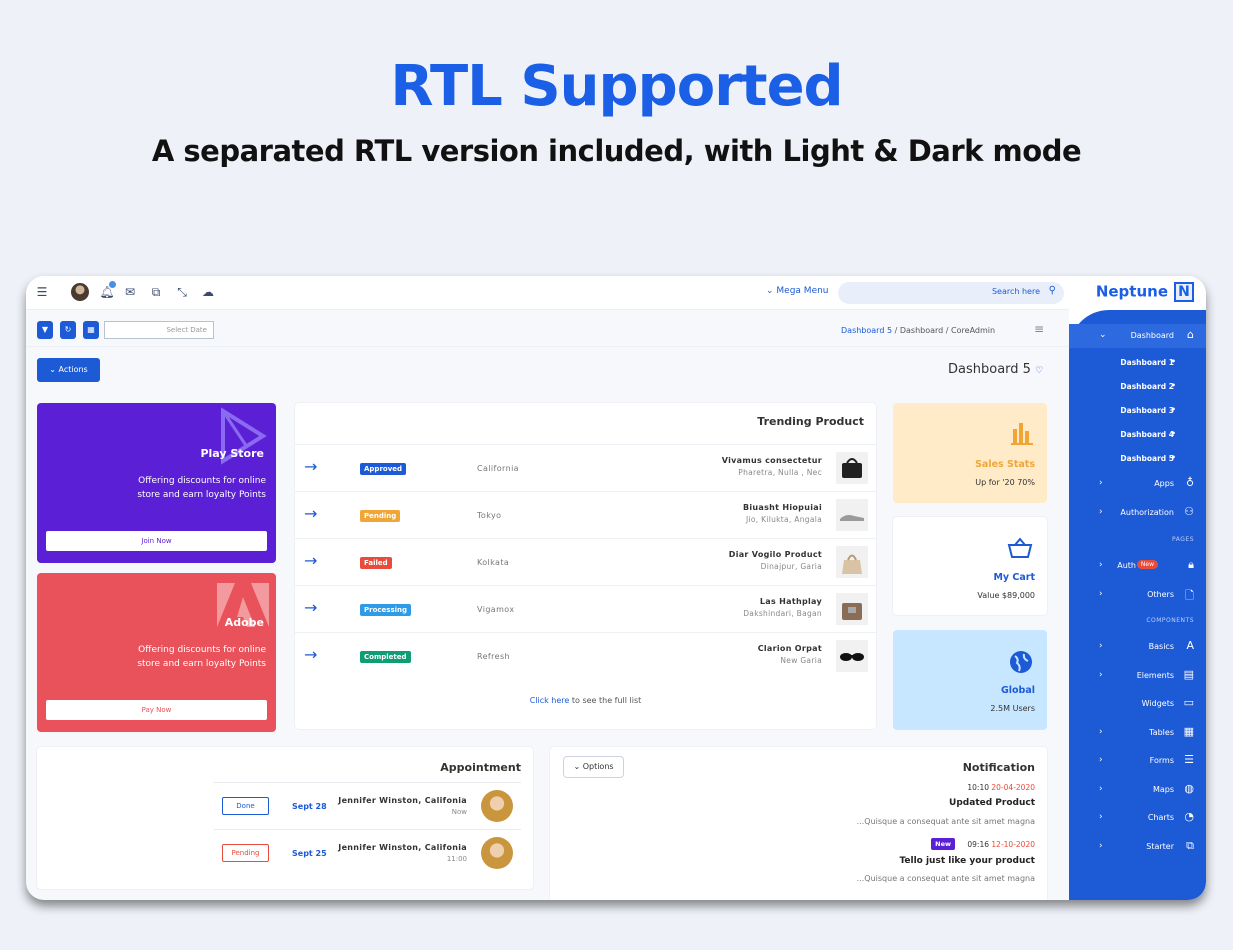  What do you see at coordinates (1137, 595) in the screenshot?
I see `sidebar-item-others: › Others 🗋` at bounding box center [1137, 595].